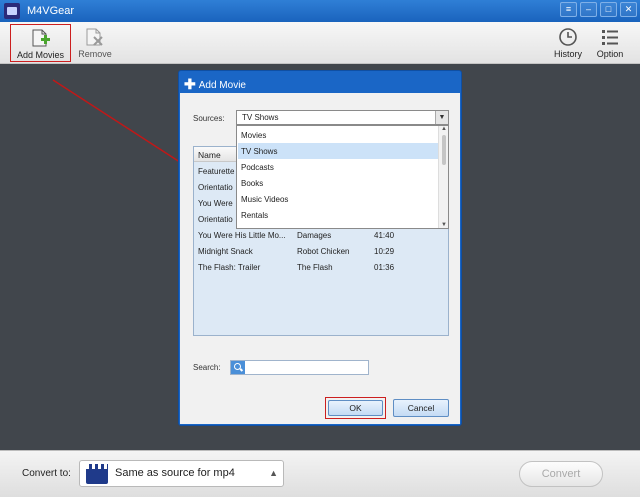  Describe the element at coordinates (225, 251) in the screenshot. I see `row-name: Midnight Snack` at that location.